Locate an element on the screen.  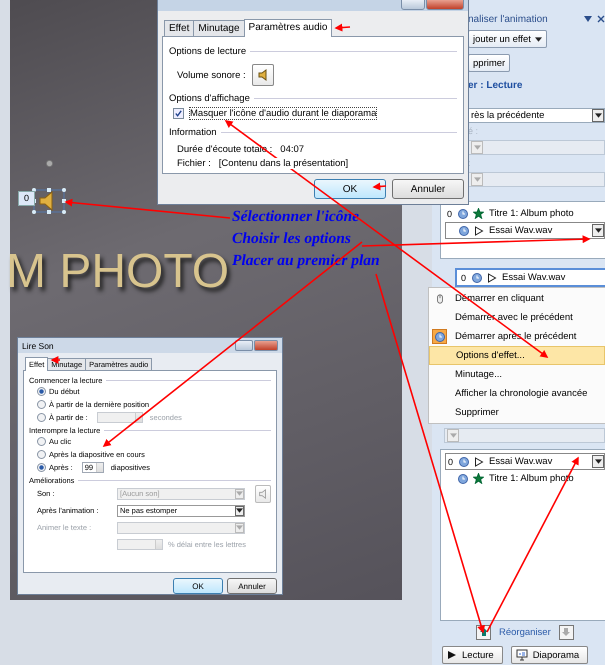
start-dropdown: rès la précédente is located at coordinates (536, 115).